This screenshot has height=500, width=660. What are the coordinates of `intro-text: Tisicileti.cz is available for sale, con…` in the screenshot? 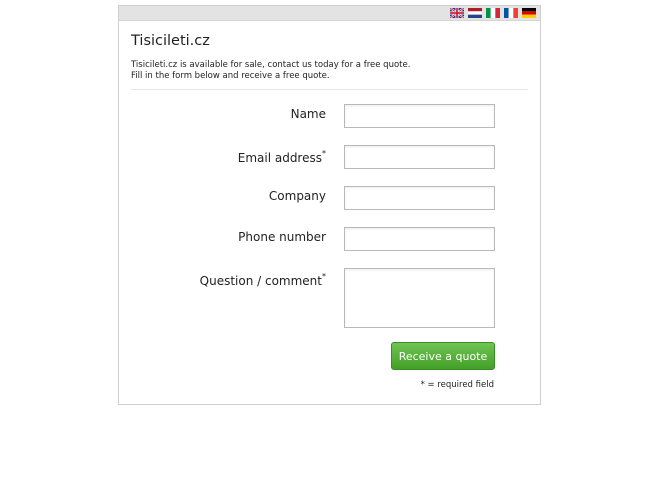 It's located at (270, 70).